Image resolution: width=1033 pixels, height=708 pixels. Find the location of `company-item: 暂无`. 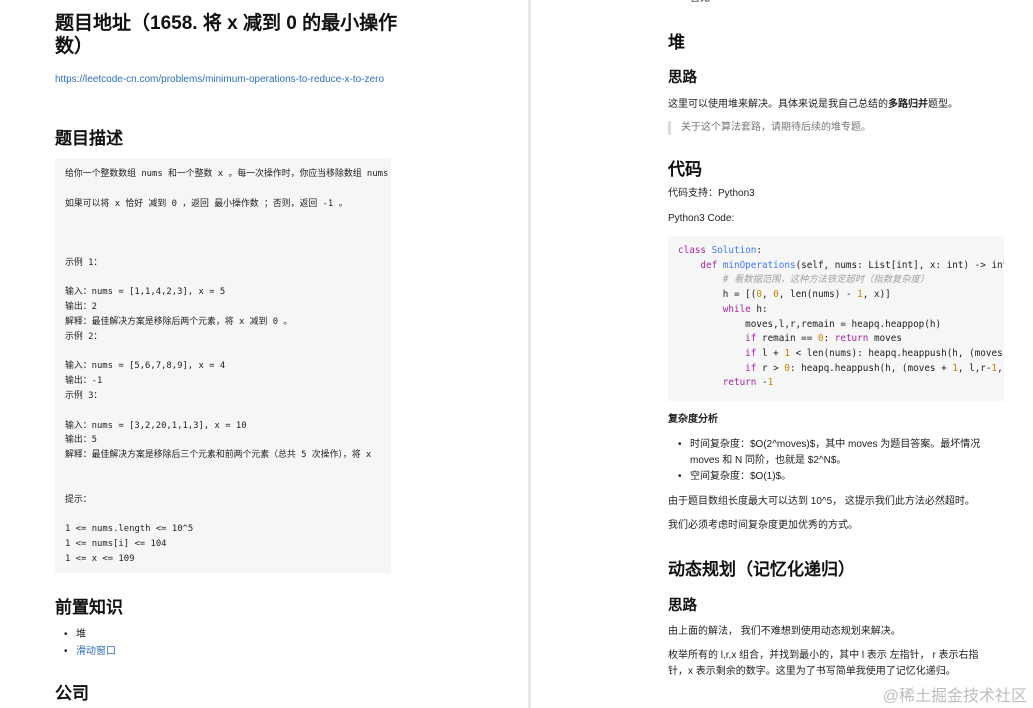

company-item: 暂无 is located at coordinates (693, 3).